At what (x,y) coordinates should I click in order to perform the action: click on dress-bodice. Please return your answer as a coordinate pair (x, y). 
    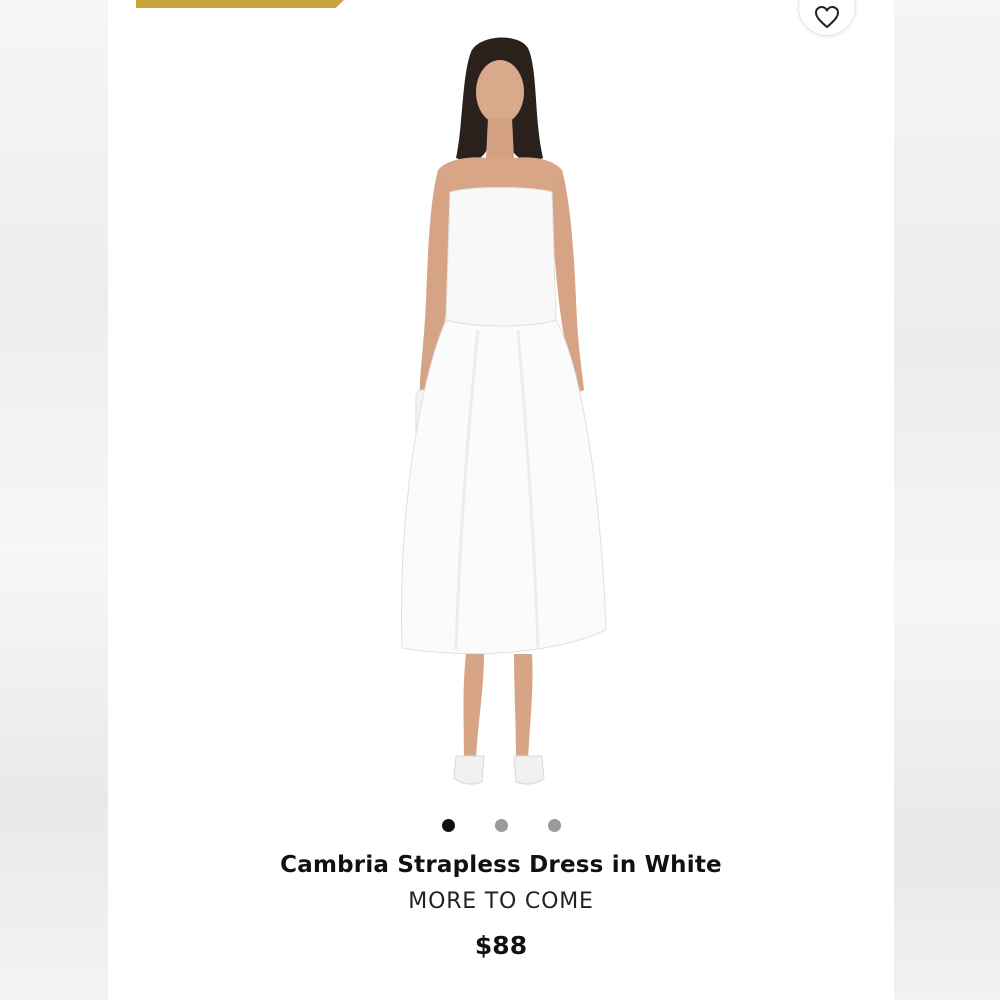
    Looking at the image, I should click on (501, 257).